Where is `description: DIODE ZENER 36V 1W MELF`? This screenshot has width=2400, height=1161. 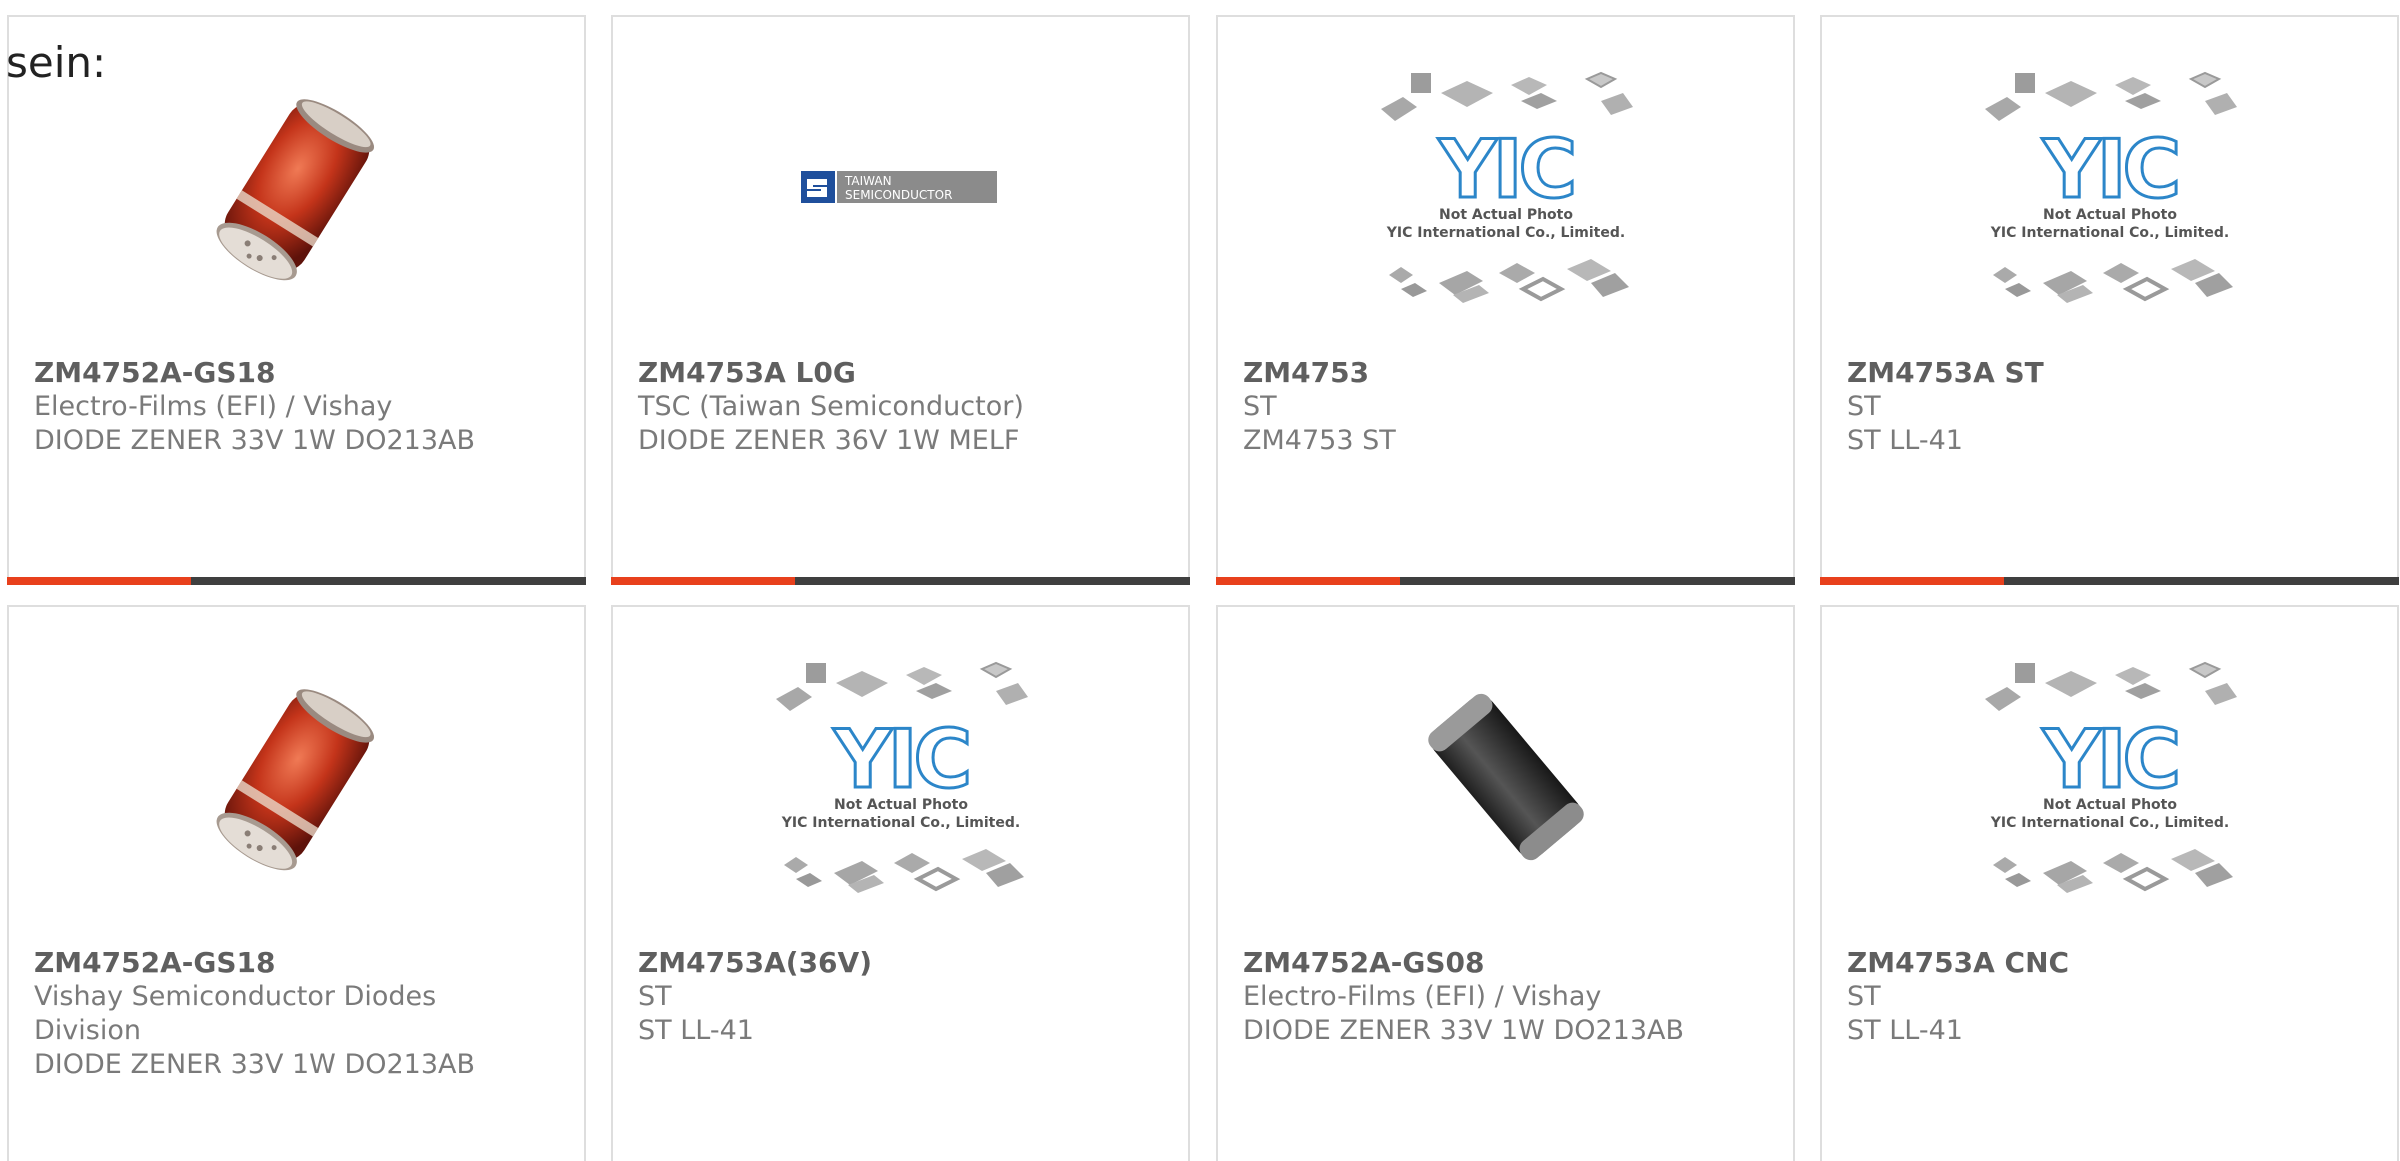
description: DIODE ZENER 36V 1W MELF is located at coordinates (829, 440).